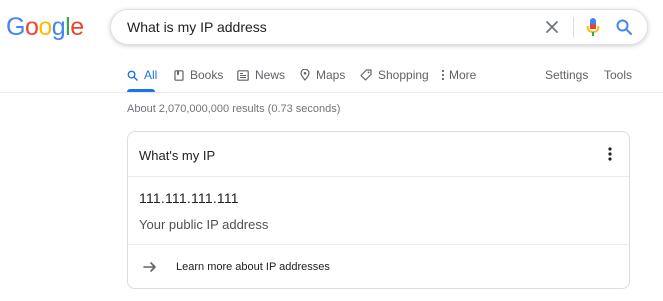 The width and height of the screenshot is (663, 301). I want to click on tab-shopping: Shopping, so click(394, 75).